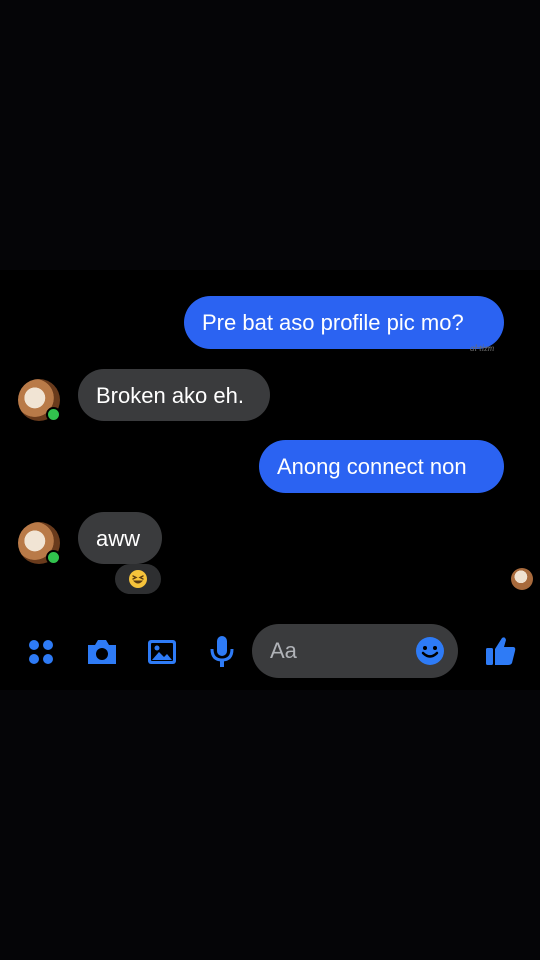 The height and width of the screenshot is (960, 540). I want to click on message-text: aww, so click(118, 538).